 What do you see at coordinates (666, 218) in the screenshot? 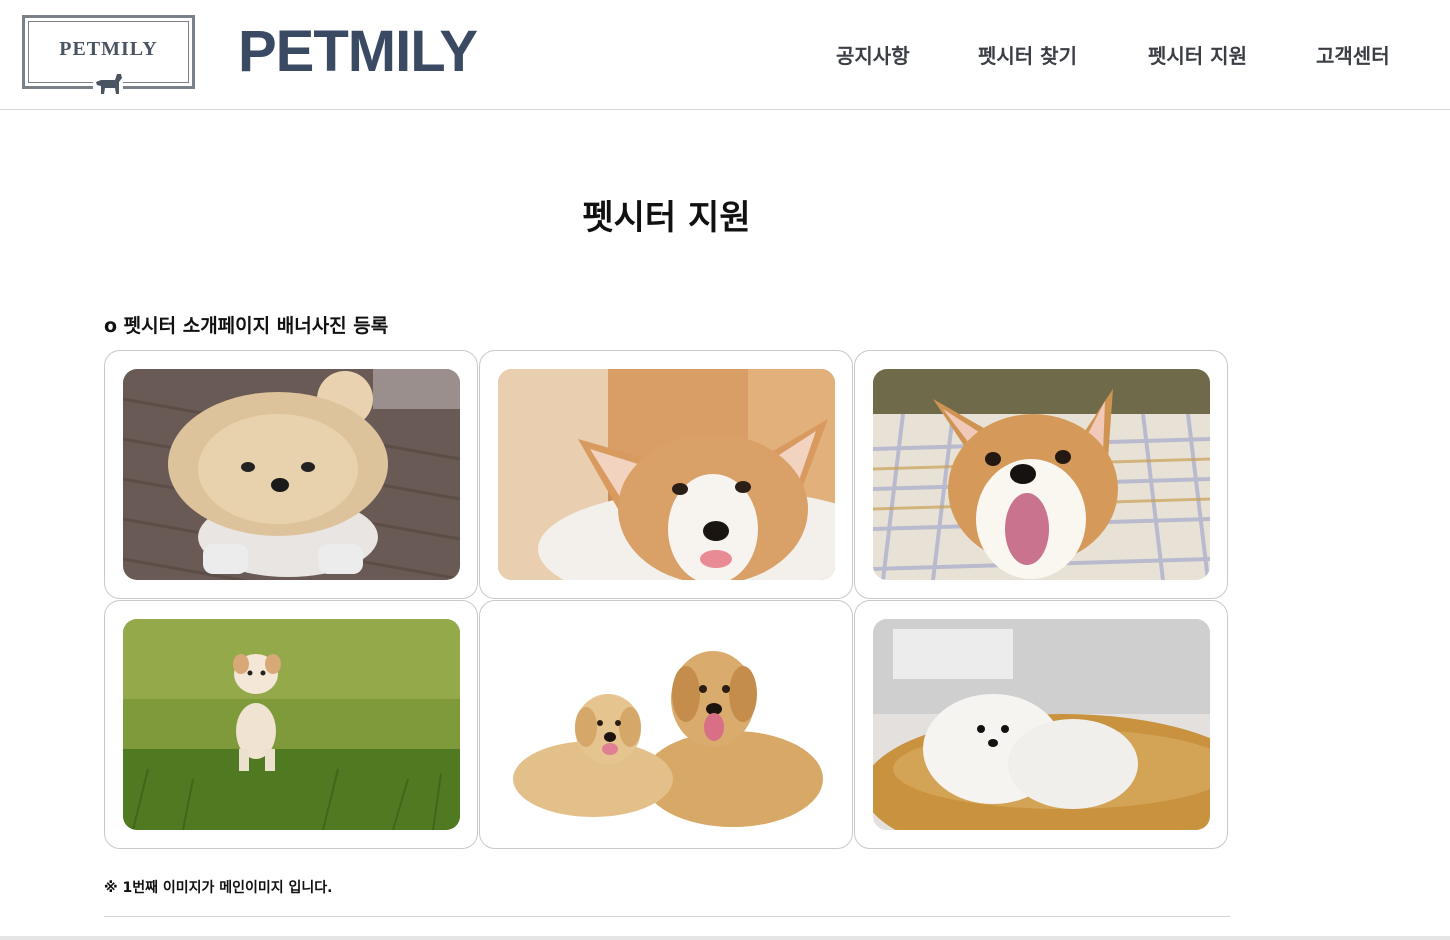
I see `page-title: 펫시터 지원` at bounding box center [666, 218].